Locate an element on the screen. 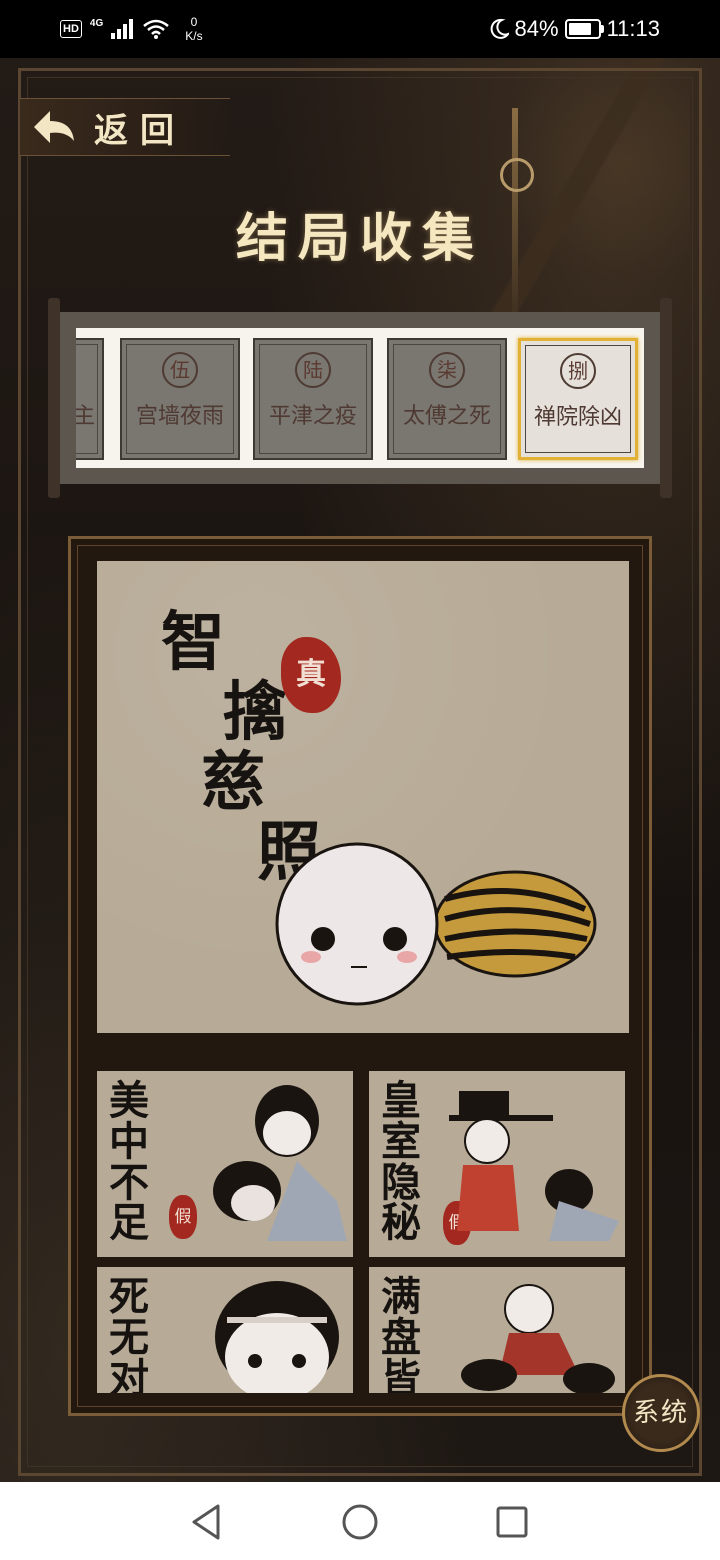  signal-icon is located at coordinates (122, 29).